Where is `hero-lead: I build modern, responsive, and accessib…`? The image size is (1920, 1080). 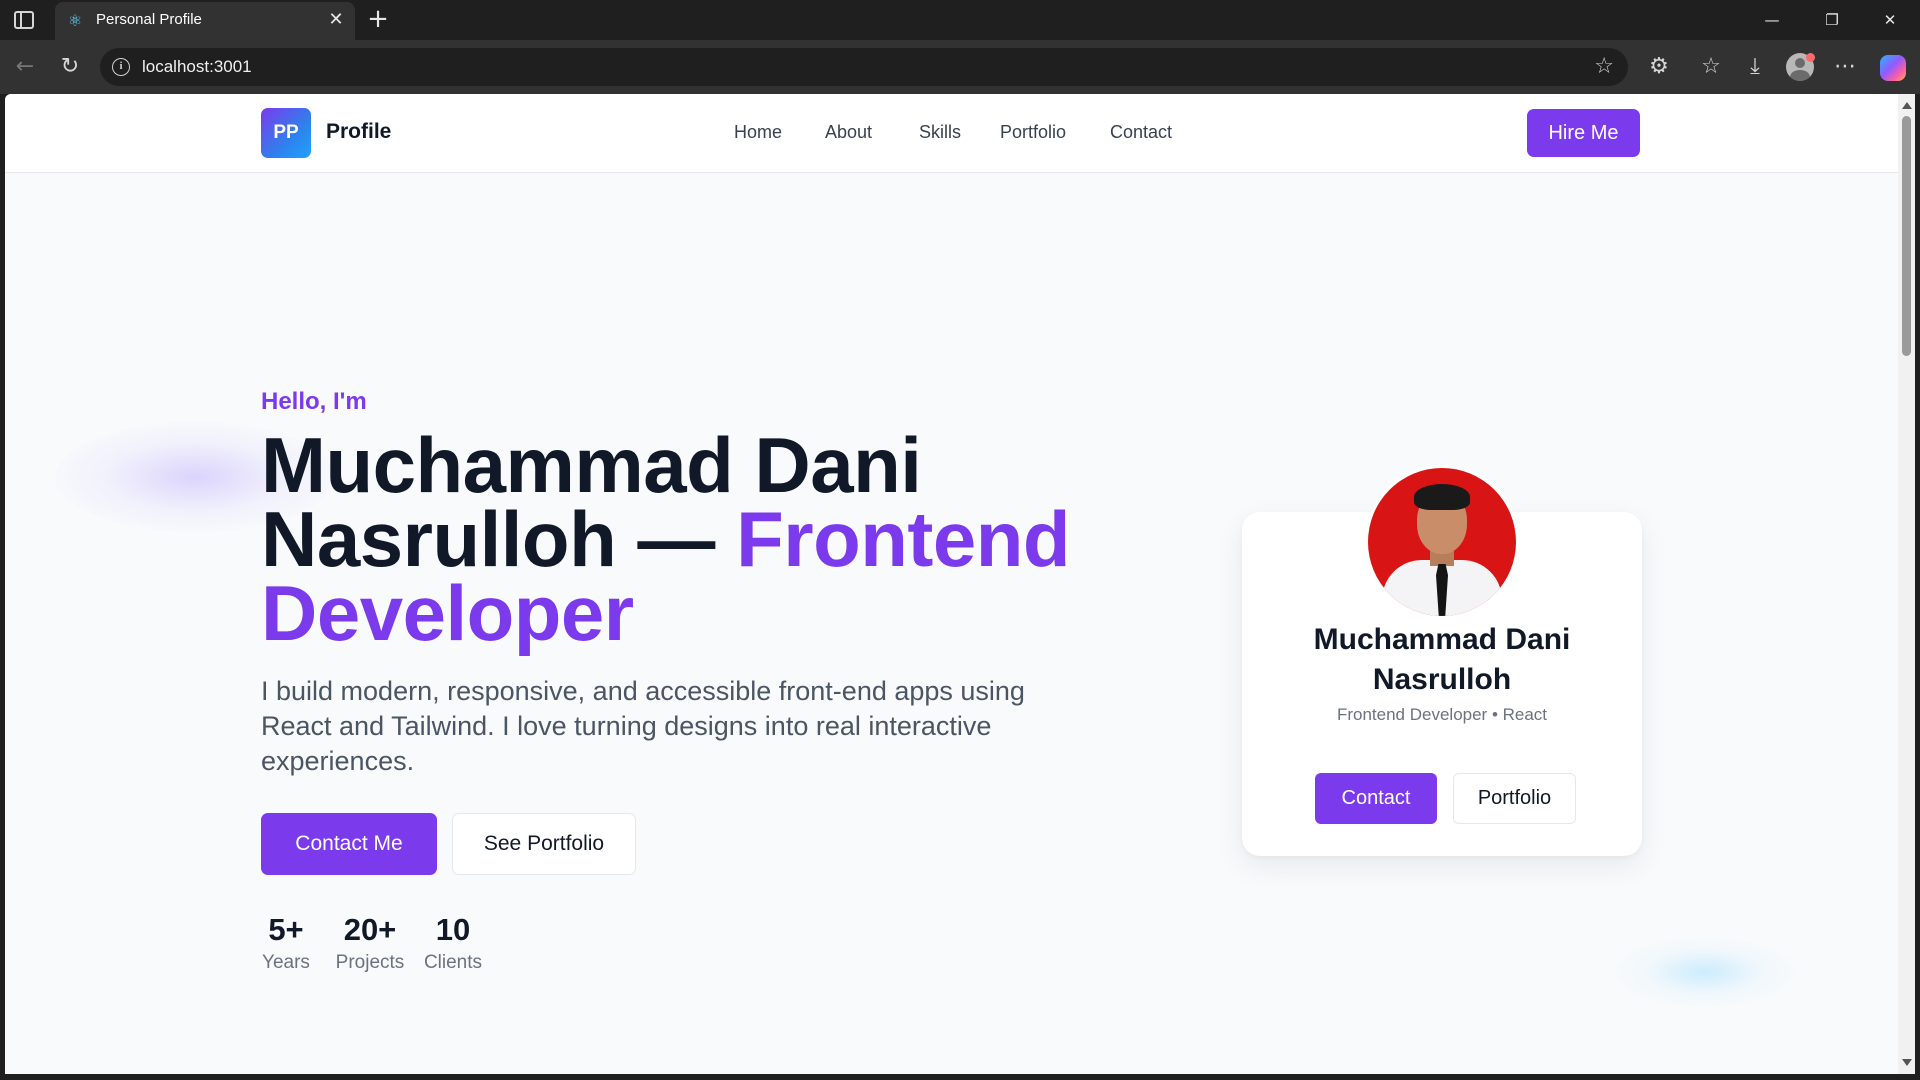 hero-lead: I build modern, responsive, and accessib… is located at coordinates (643, 726).